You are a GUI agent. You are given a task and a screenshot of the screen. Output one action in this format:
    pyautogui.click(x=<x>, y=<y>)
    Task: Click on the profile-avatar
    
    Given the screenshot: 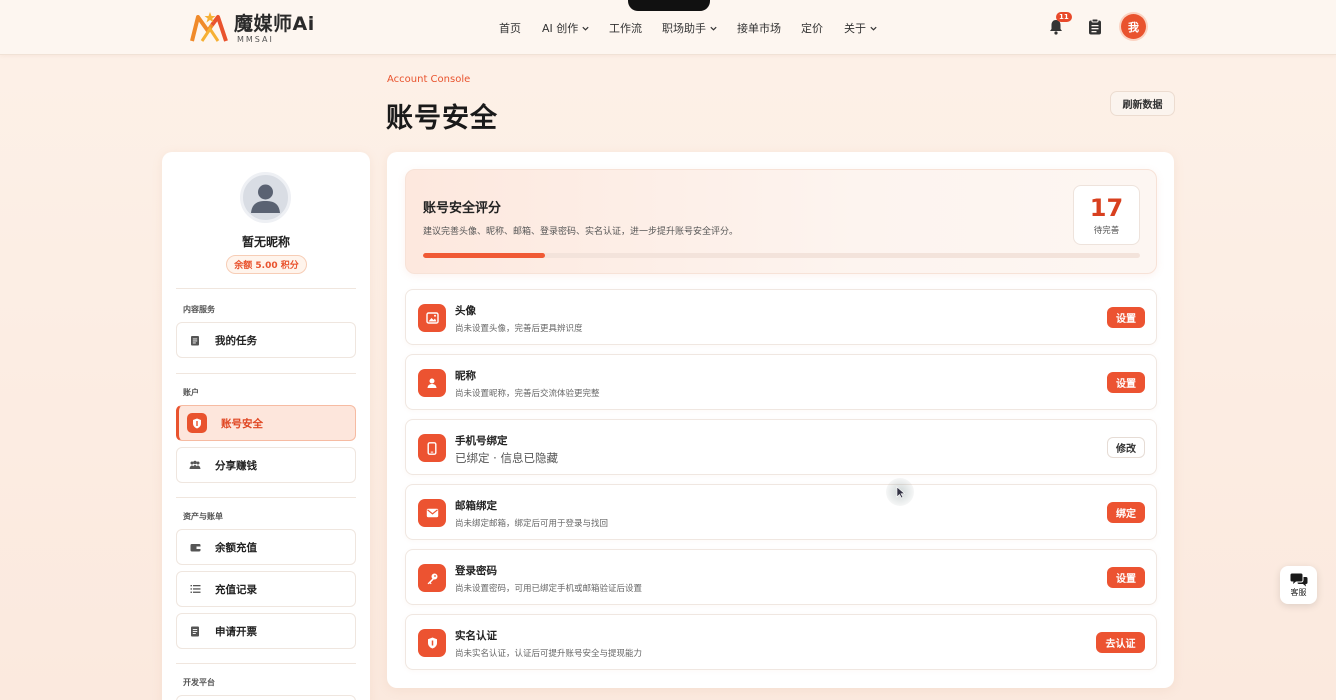 What is the action you would take?
    pyautogui.click(x=265, y=197)
    